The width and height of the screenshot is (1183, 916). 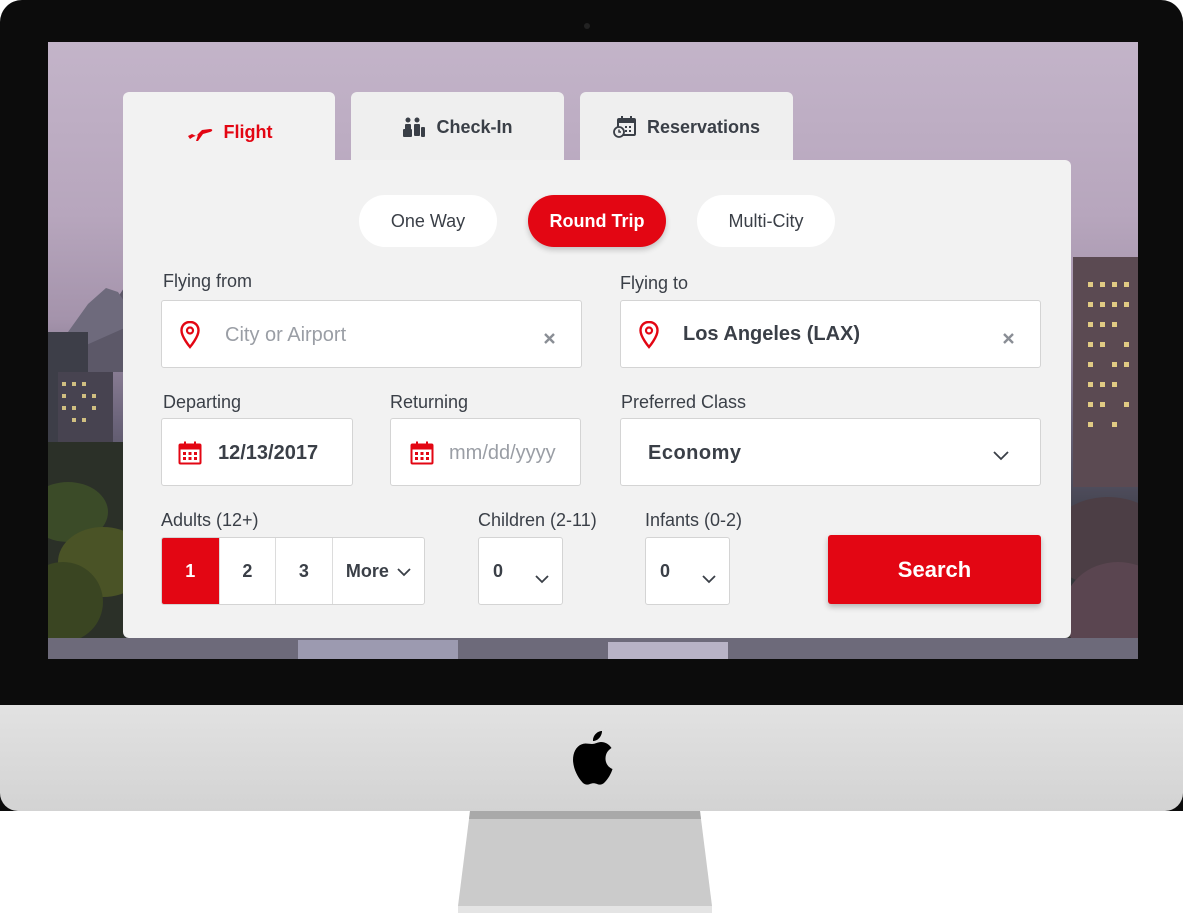 I want to click on departing-label: Departing, so click(x=202, y=402).